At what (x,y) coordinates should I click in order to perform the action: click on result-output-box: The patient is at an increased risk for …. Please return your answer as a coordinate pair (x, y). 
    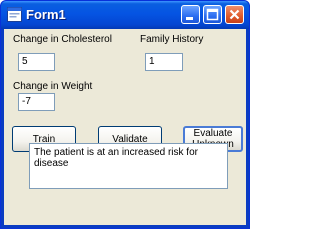
    Looking at the image, I should click on (128, 166).